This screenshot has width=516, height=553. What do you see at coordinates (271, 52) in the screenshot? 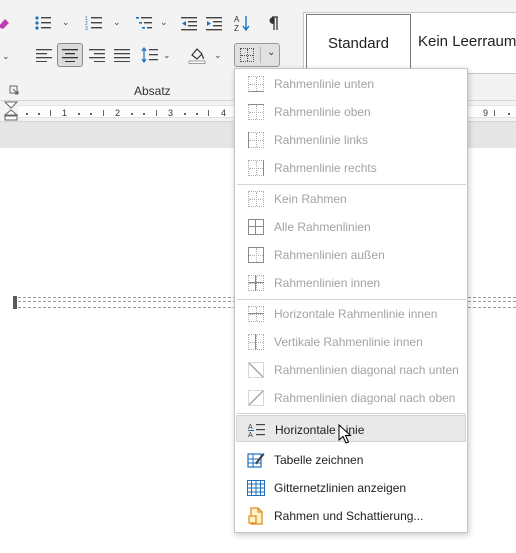
I see `borders-dropdown-icon: ⌄` at bounding box center [271, 52].